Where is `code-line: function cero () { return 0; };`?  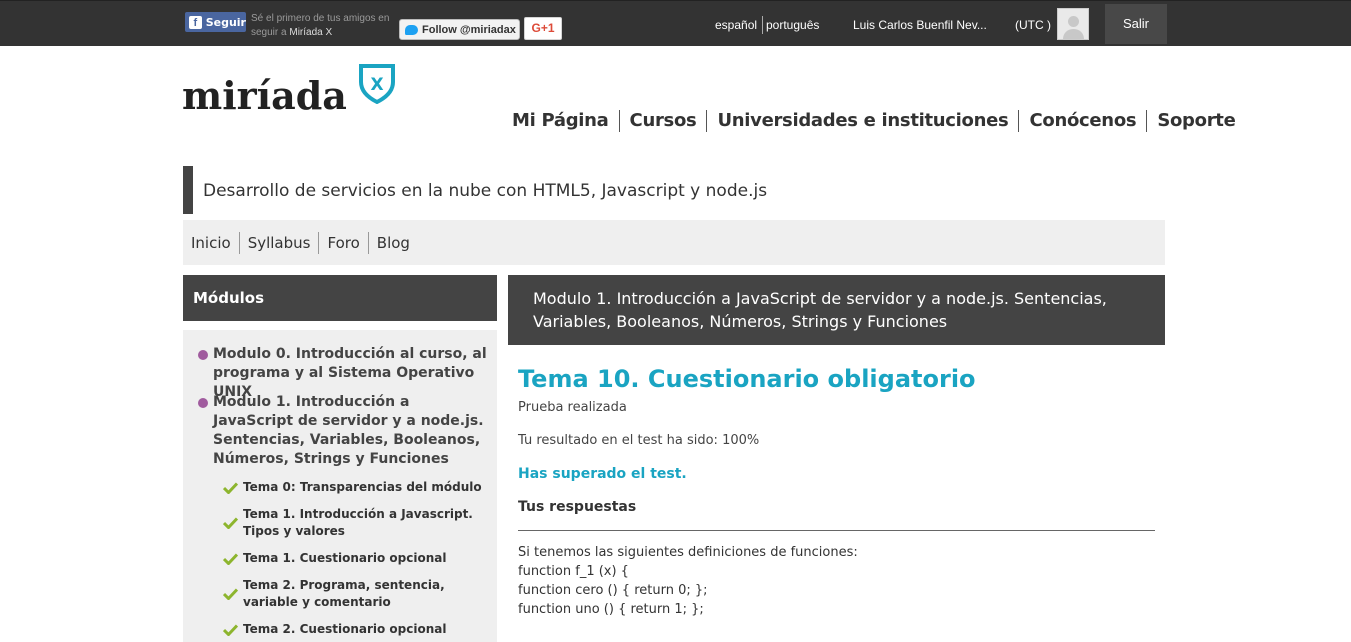 code-line: function cero () { return 0; }; is located at coordinates (613, 590).